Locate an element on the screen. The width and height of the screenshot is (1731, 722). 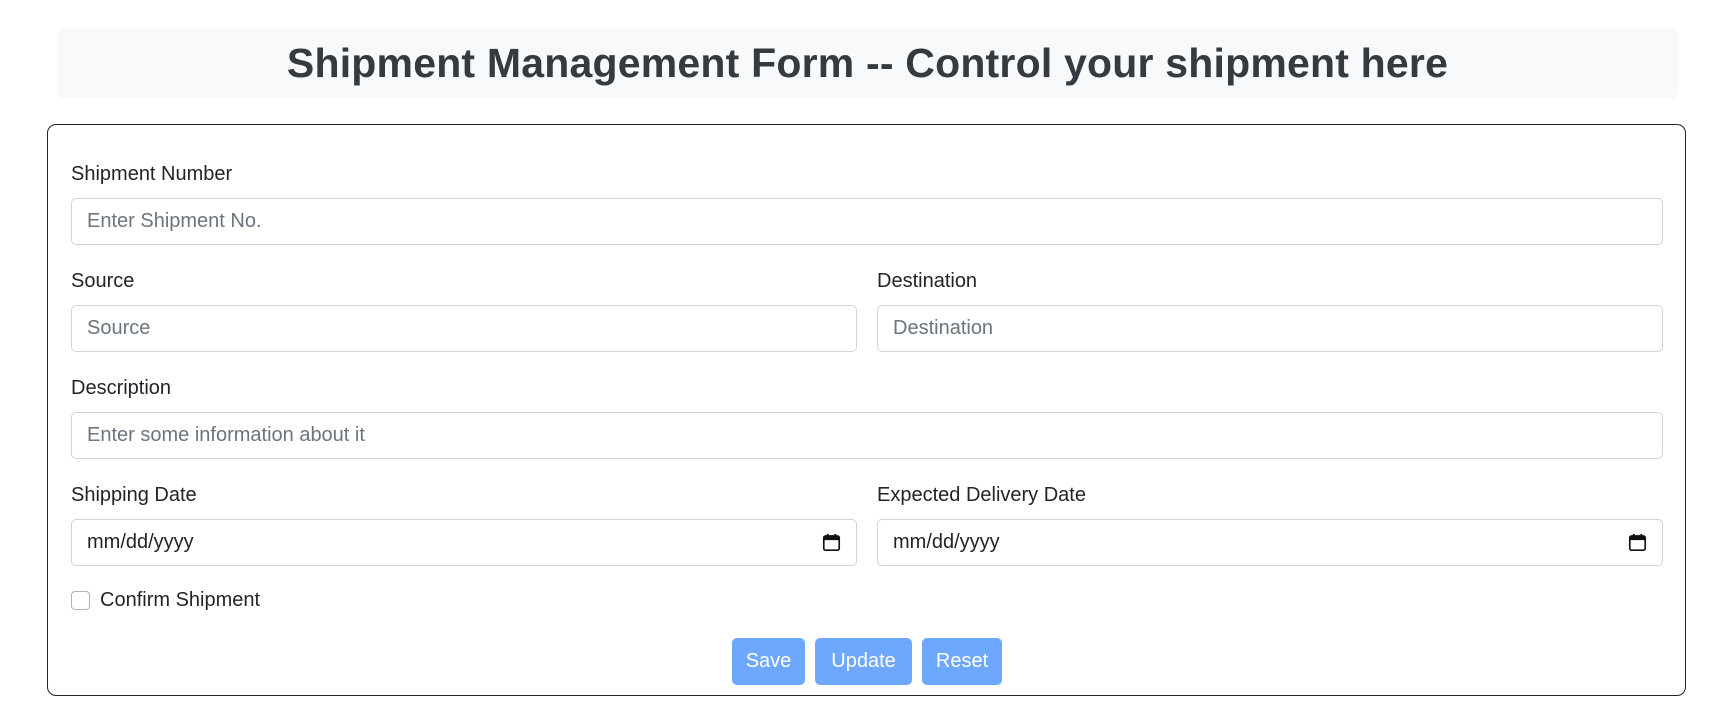
description-label: Description is located at coordinates (121, 388).